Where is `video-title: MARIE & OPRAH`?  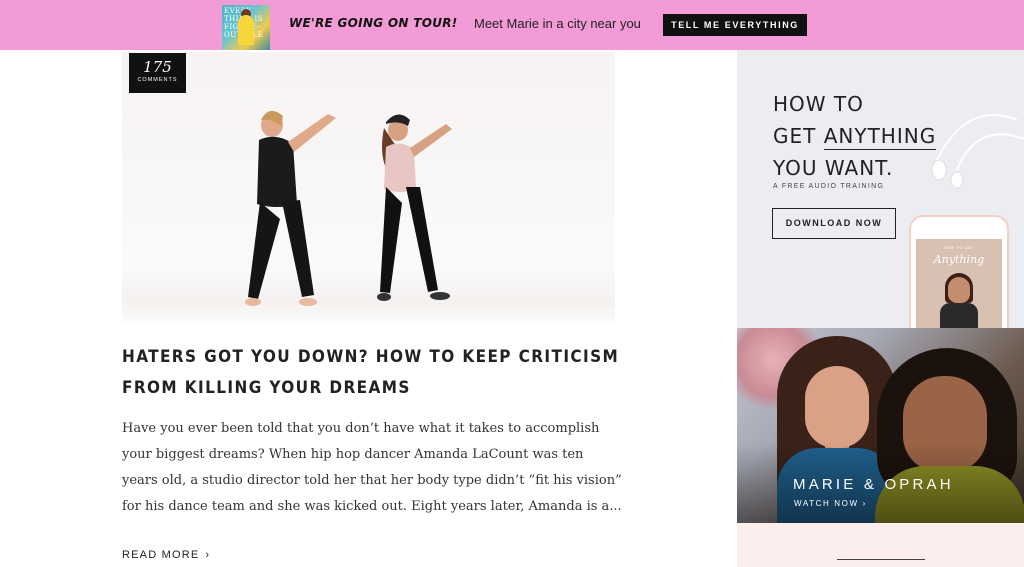
video-title: MARIE & OPRAH is located at coordinates (873, 484).